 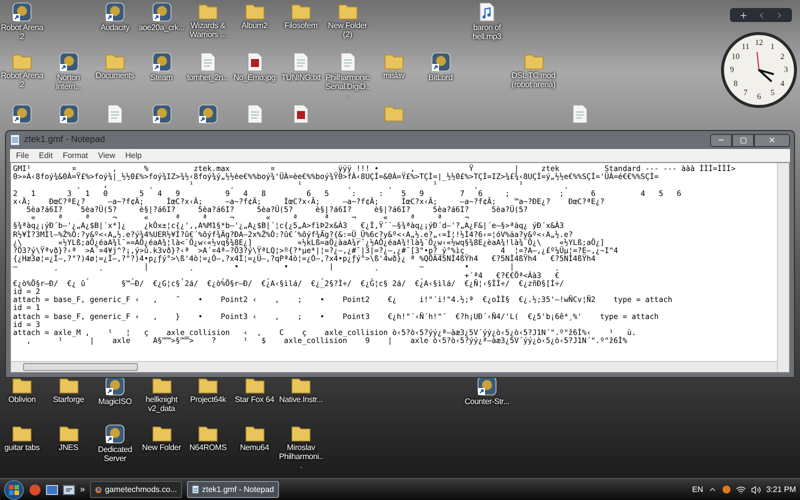 I want to click on clock-number: 12, so click(x=759, y=43).